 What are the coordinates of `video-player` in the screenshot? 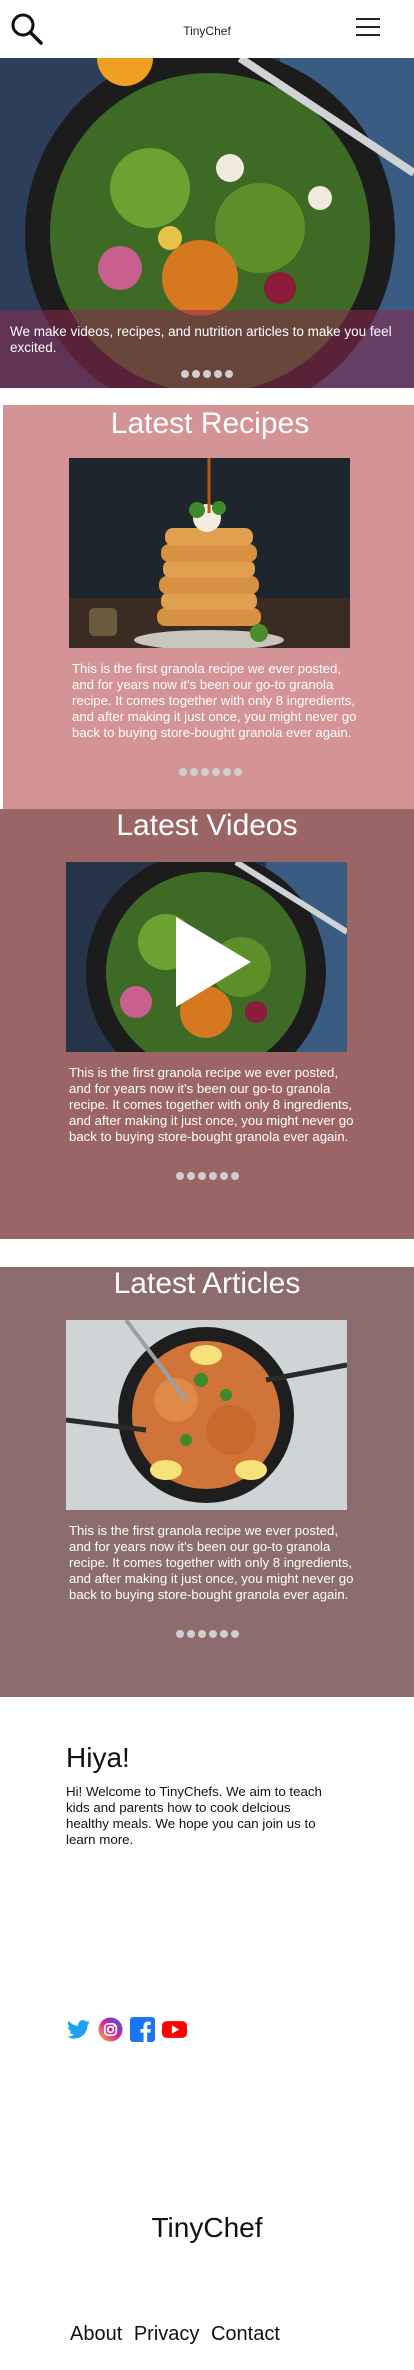 It's located at (206, 957).